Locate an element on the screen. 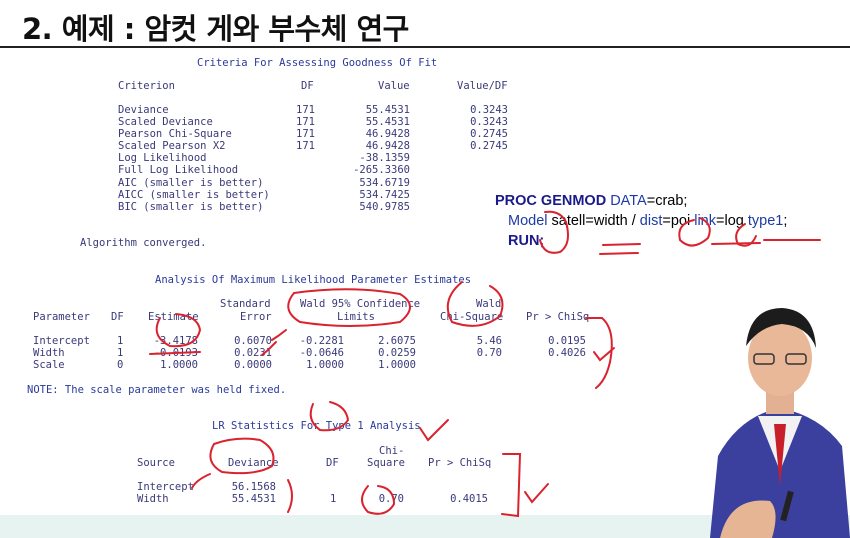 The height and width of the screenshot is (538, 850). mle-head-wald-ci: Wald 95% Confidence is located at coordinates (360, 304).